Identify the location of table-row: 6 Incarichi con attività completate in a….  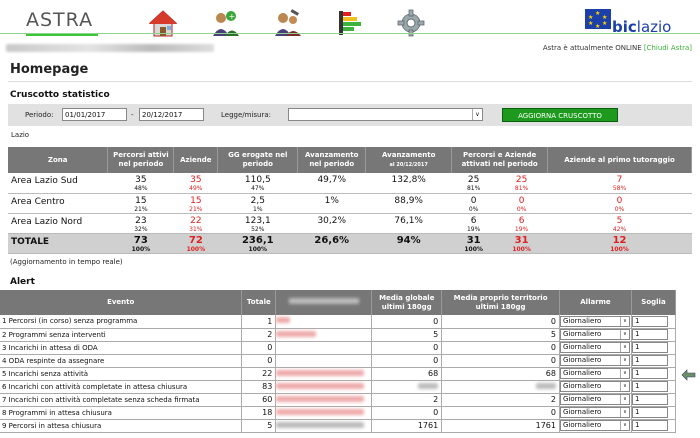
(338, 387).